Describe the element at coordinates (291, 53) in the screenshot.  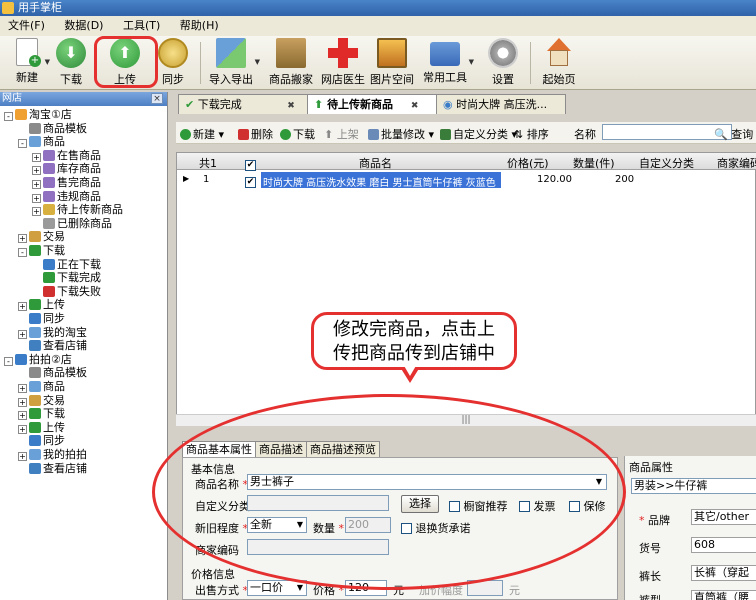
I see `hand-truck-icon` at that location.